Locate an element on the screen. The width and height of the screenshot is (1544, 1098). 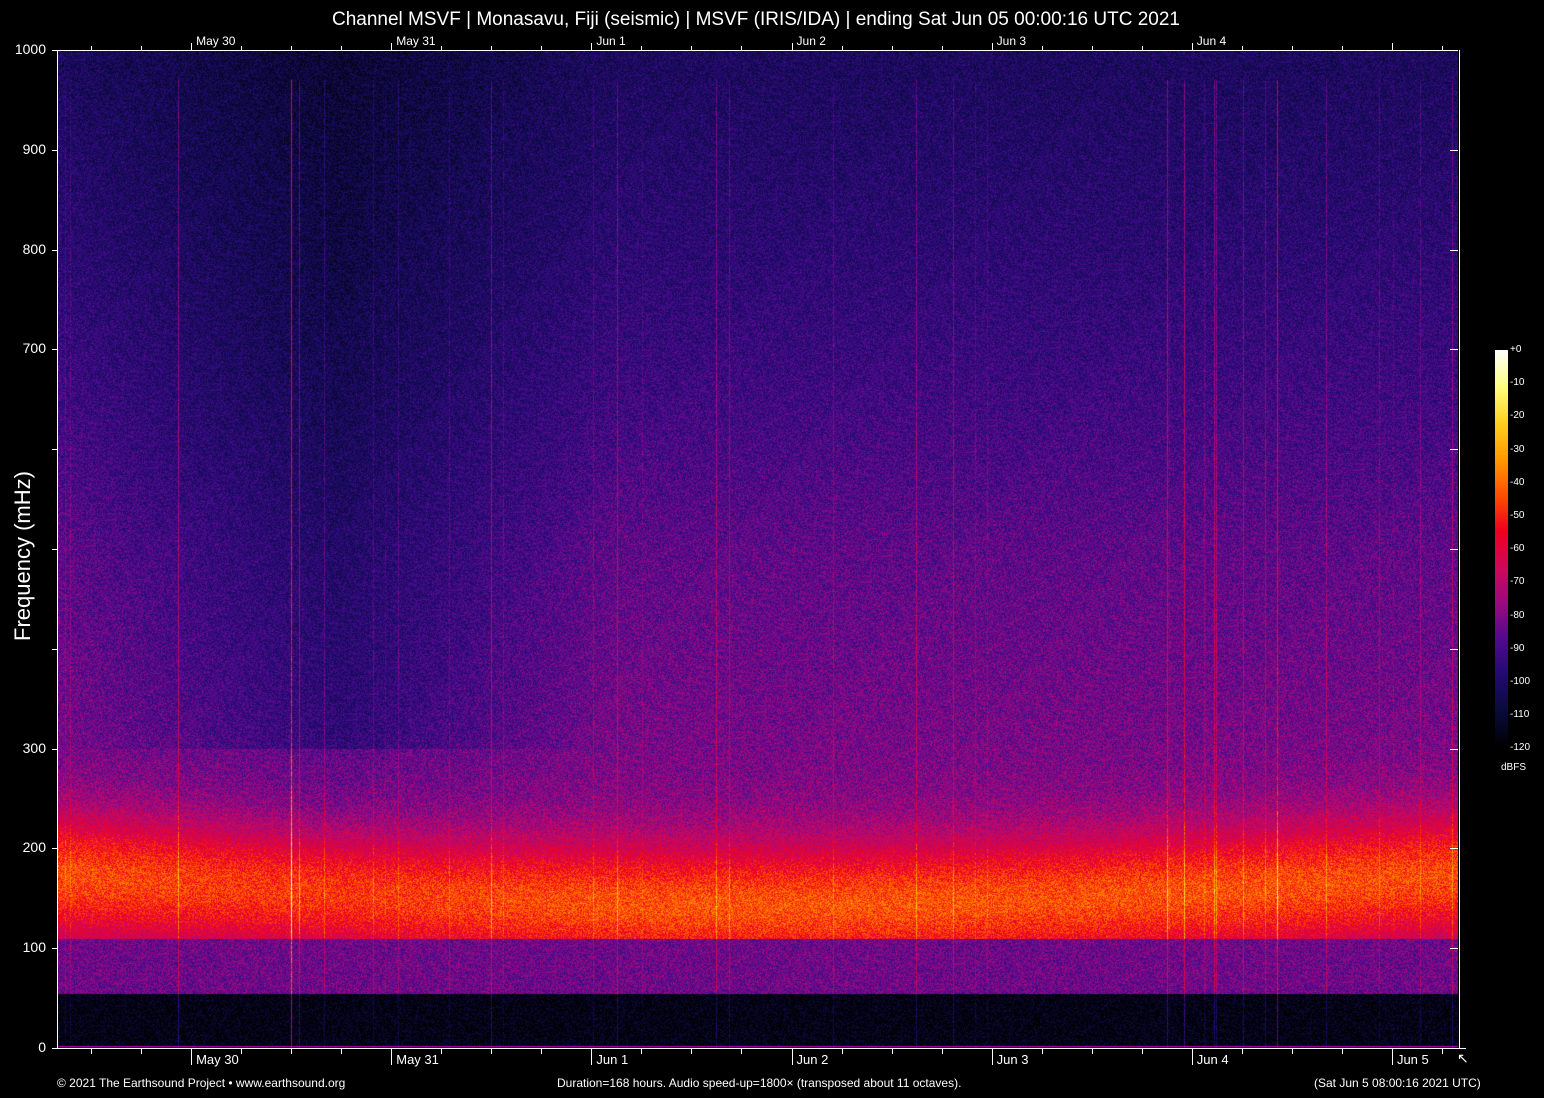
timestamp-text: (Sat Jun 5 08:00:16 2021 UTC) is located at coordinates (1397, 1083).